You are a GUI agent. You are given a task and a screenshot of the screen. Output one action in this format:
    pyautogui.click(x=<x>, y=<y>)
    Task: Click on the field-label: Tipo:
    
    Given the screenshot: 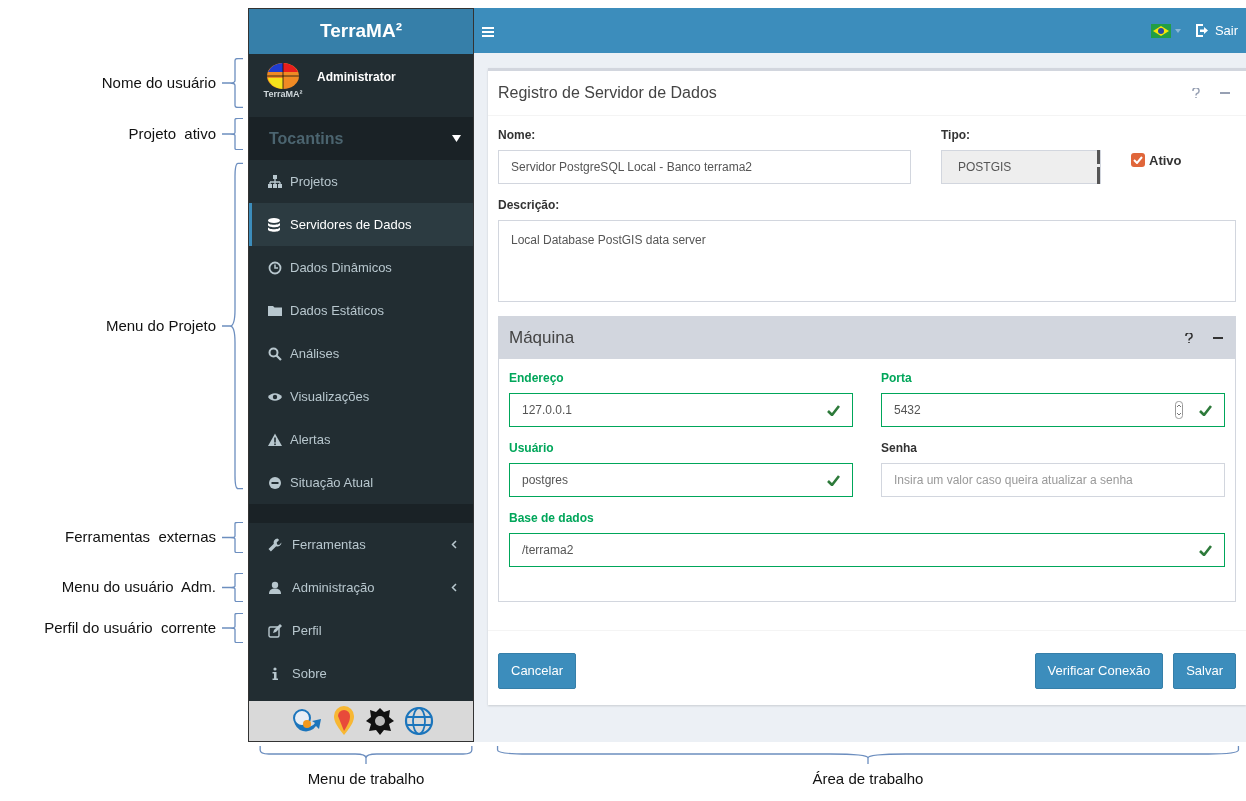 What is the action you would take?
    pyautogui.click(x=956, y=135)
    